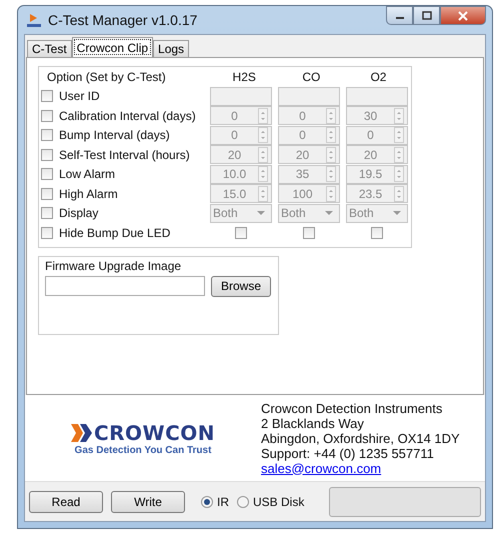 Image resolution: width=498 pixels, height=533 pixels. What do you see at coordinates (81, 433) in the screenshot?
I see `chevron-logo-icon` at bounding box center [81, 433].